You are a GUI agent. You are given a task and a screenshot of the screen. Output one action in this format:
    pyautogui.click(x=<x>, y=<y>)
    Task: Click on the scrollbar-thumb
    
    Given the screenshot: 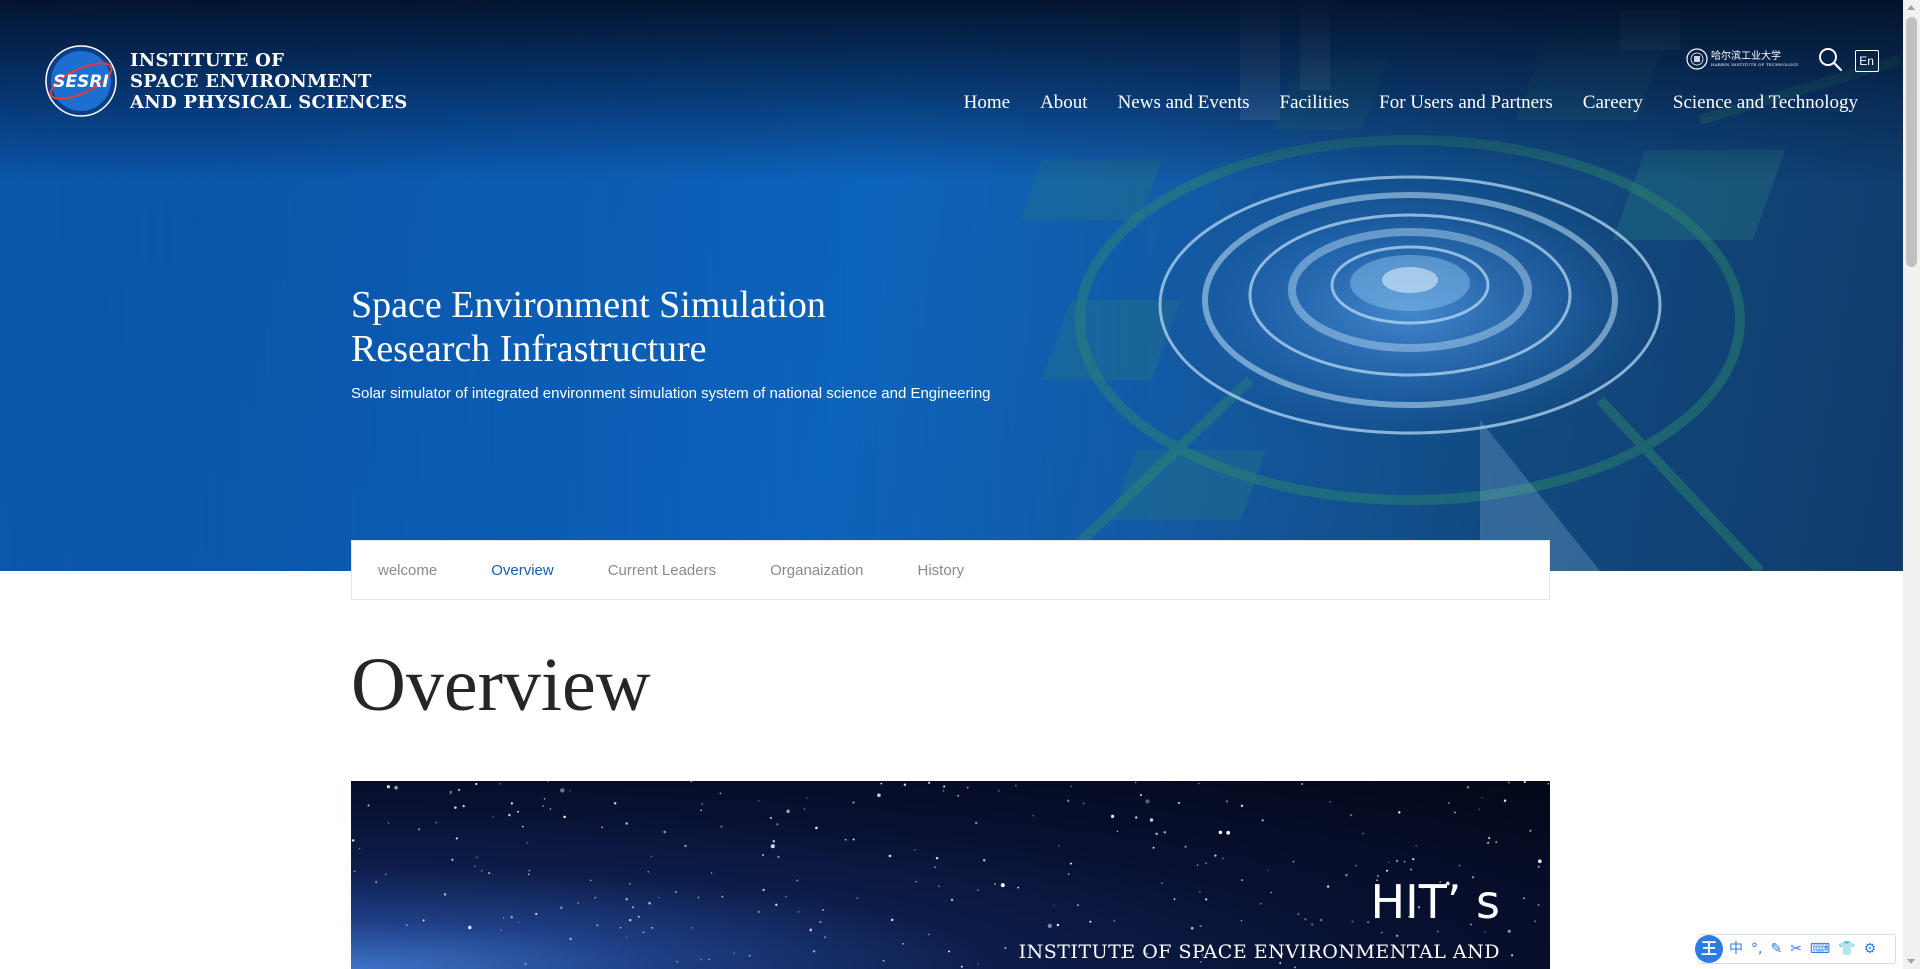 What is the action you would take?
    pyautogui.click(x=1911, y=142)
    